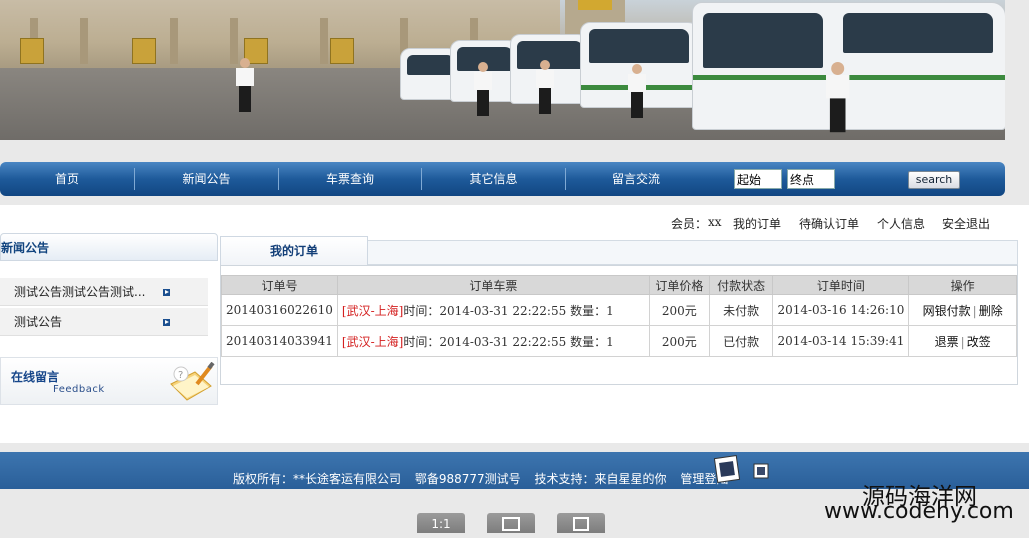  Describe the element at coordinates (761, 471) in the screenshot. I see `status-icon` at that location.